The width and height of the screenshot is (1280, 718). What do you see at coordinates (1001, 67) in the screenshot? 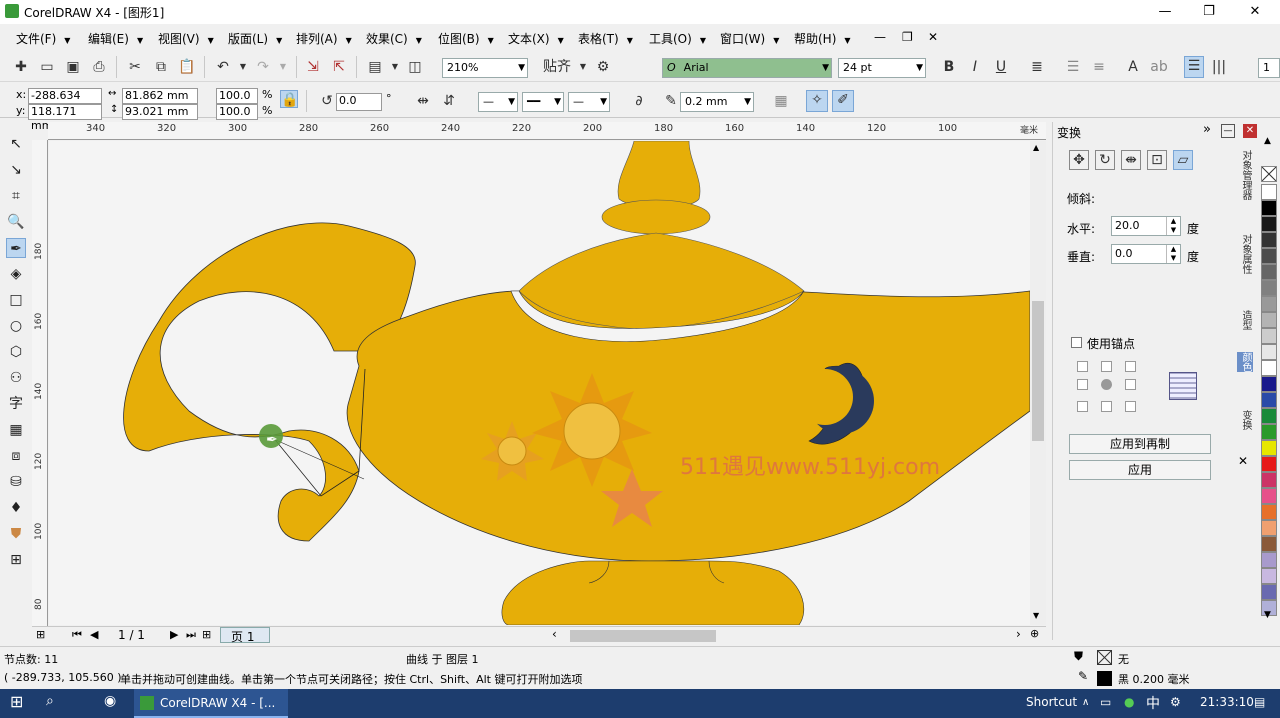
I see `underline-icon: U` at bounding box center [1001, 67].